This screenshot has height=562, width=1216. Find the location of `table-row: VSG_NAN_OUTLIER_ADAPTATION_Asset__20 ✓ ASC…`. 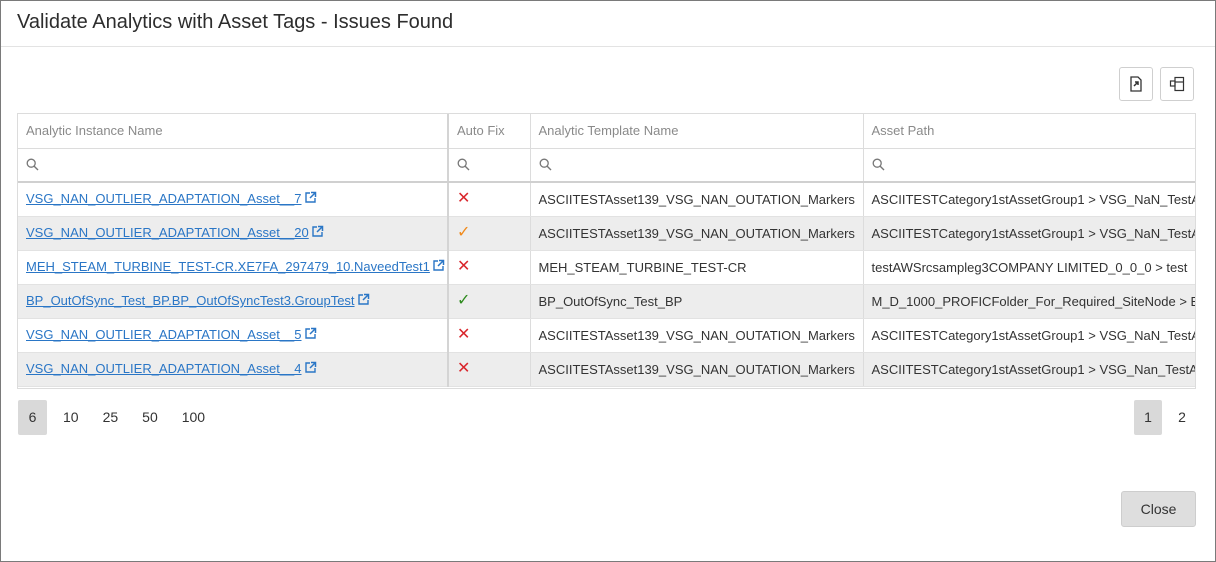

table-row: VSG_NAN_OUTLIER_ADAPTATION_Asset__20 ✓ ASC… is located at coordinates (606, 233).